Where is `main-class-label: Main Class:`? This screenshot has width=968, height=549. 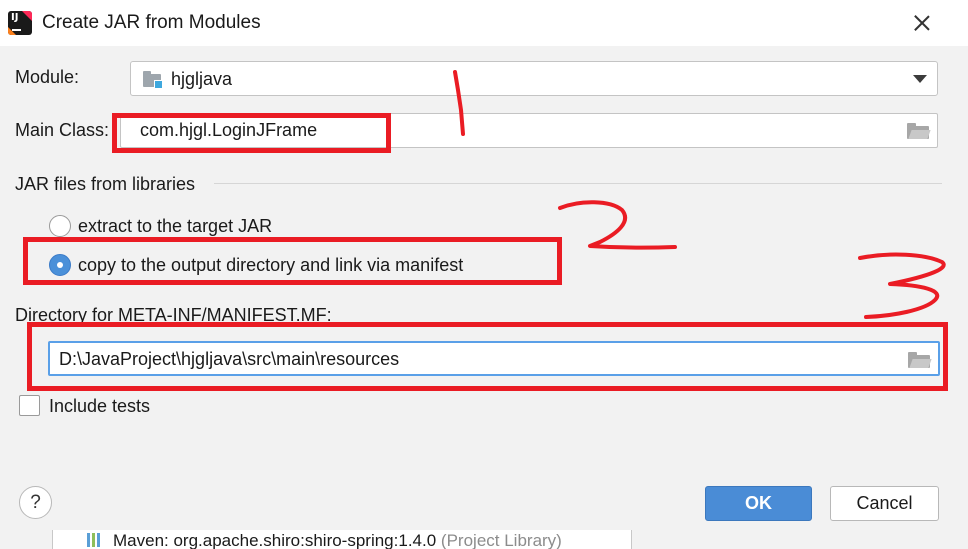 main-class-label: Main Class: is located at coordinates (62, 130).